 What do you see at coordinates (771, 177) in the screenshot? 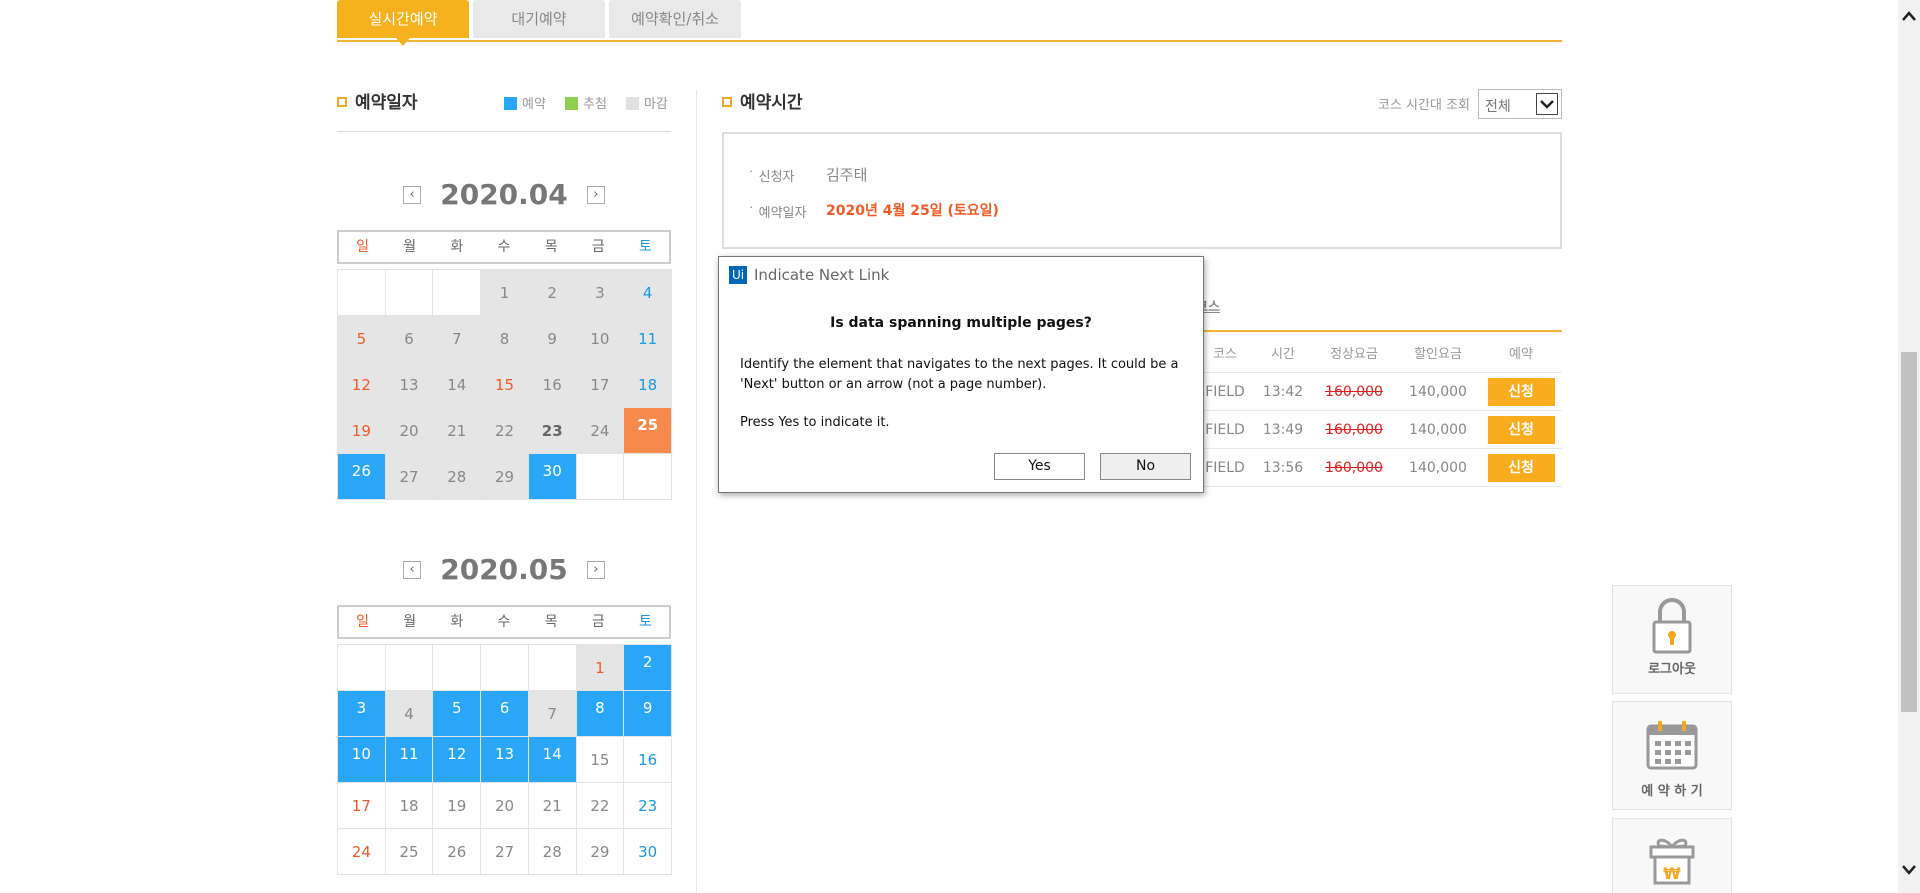
I see `applicant-label: ˙ 신청자` at bounding box center [771, 177].